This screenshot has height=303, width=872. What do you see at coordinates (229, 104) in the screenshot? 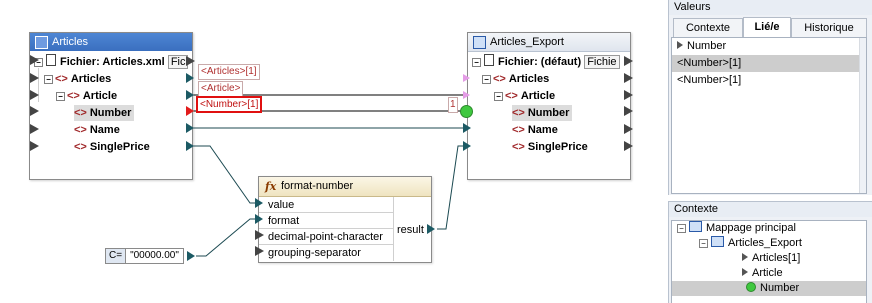
I see `context-tip-number: <Number>[1]` at bounding box center [229, 104].